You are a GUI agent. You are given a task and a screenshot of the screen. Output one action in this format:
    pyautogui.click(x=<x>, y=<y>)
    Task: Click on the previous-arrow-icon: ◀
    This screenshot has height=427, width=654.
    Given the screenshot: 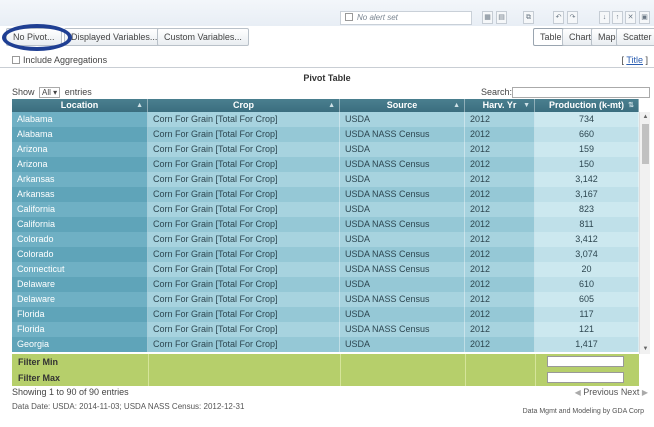 What is the action you would take?
    pyautogui.click(x=578, y=392)
    